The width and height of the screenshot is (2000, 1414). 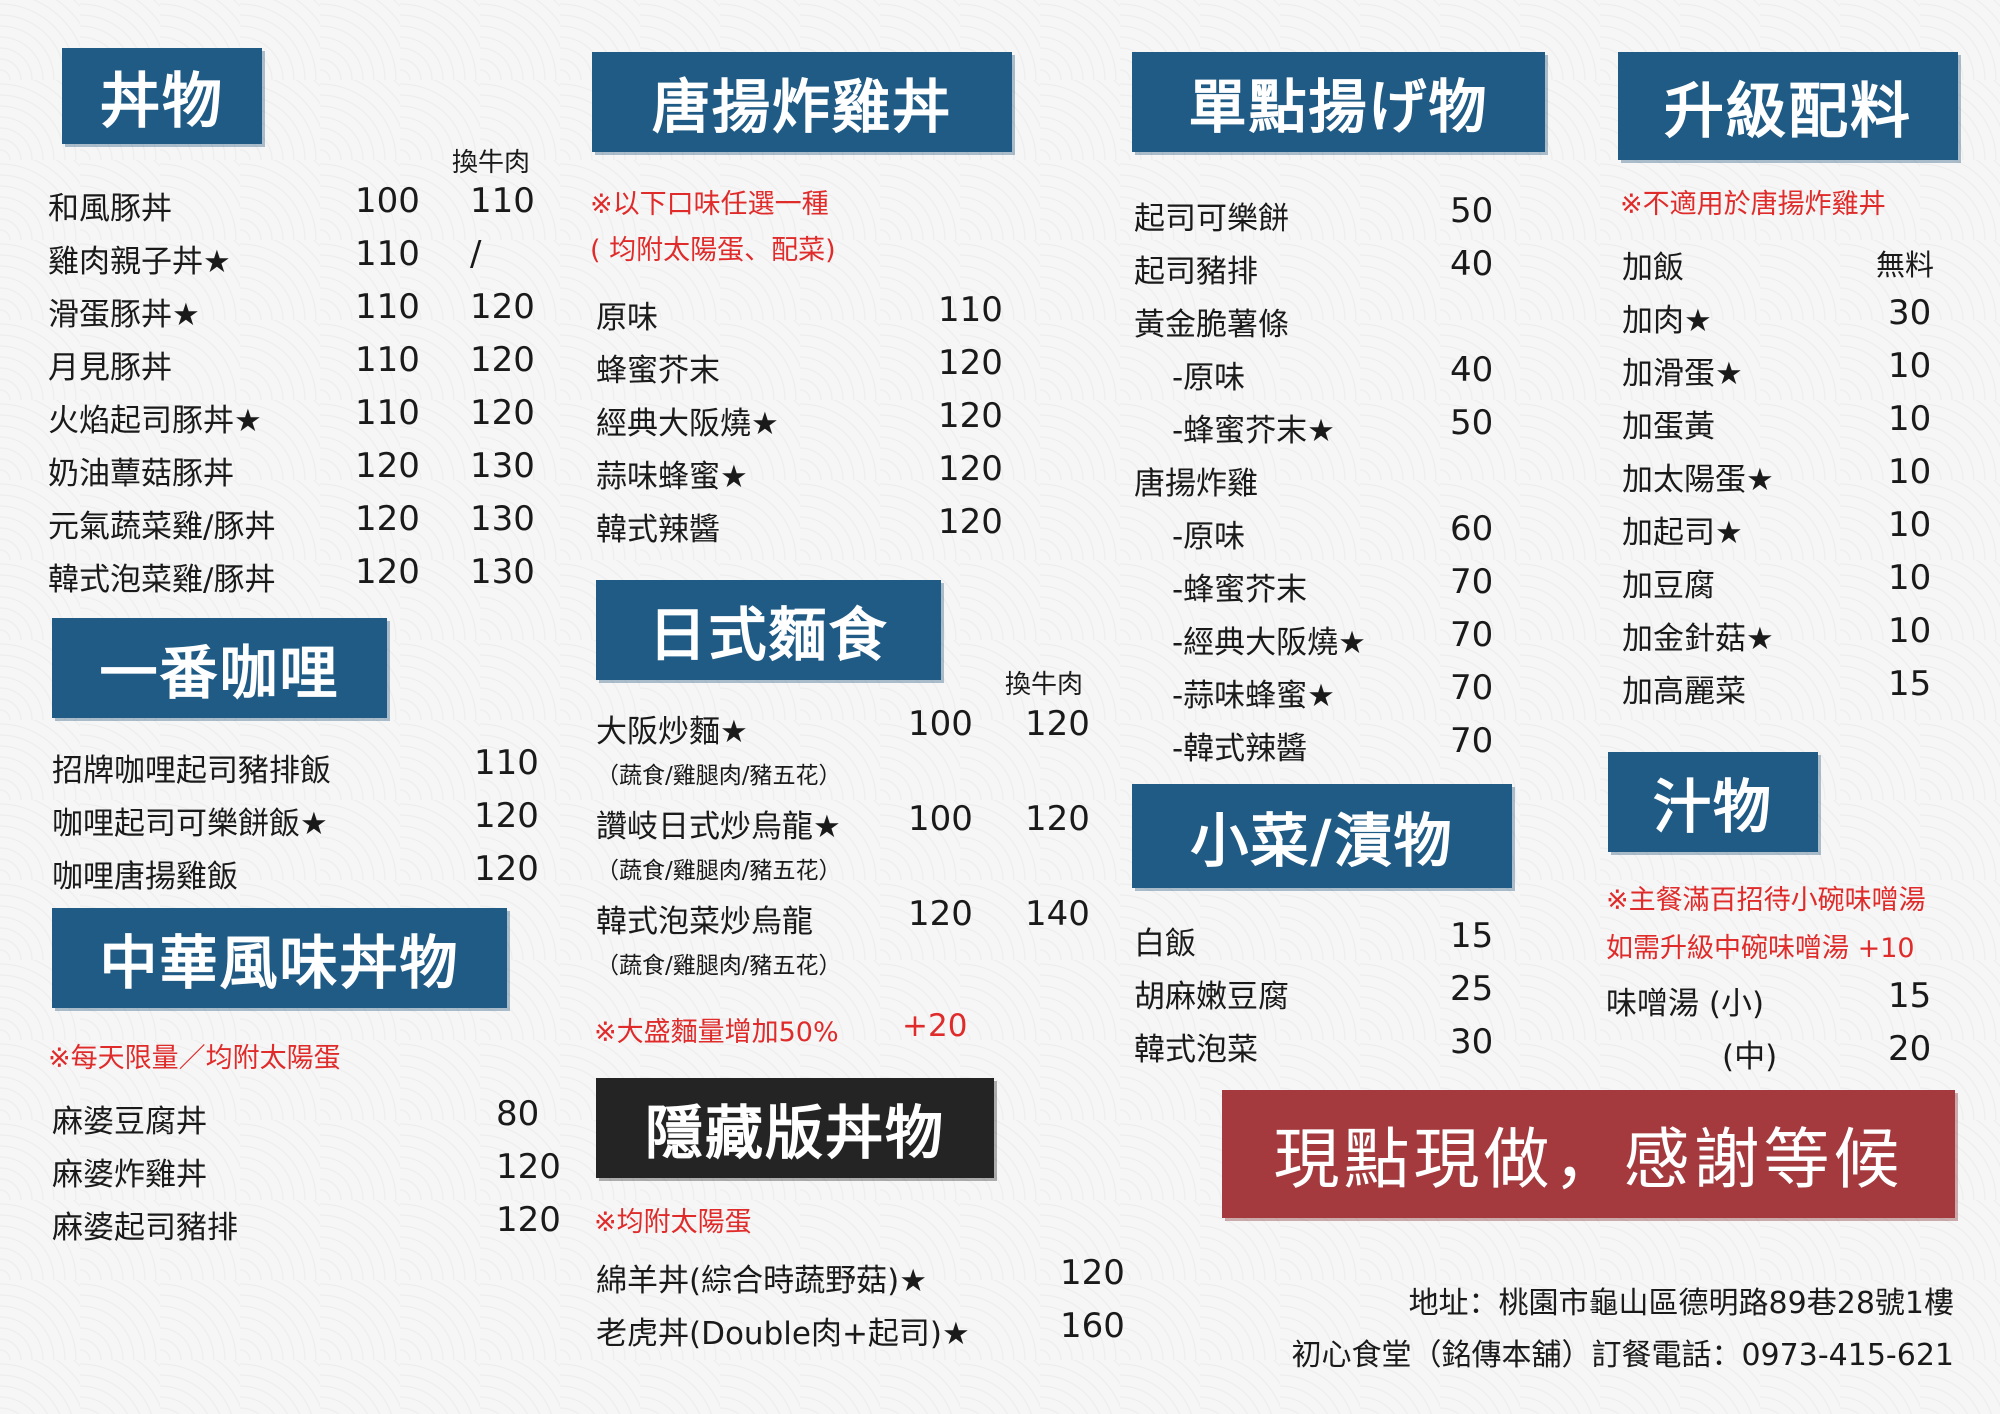 I want to click on karaage-item-name: 韓式辣醬, so click(x=658, y=530).